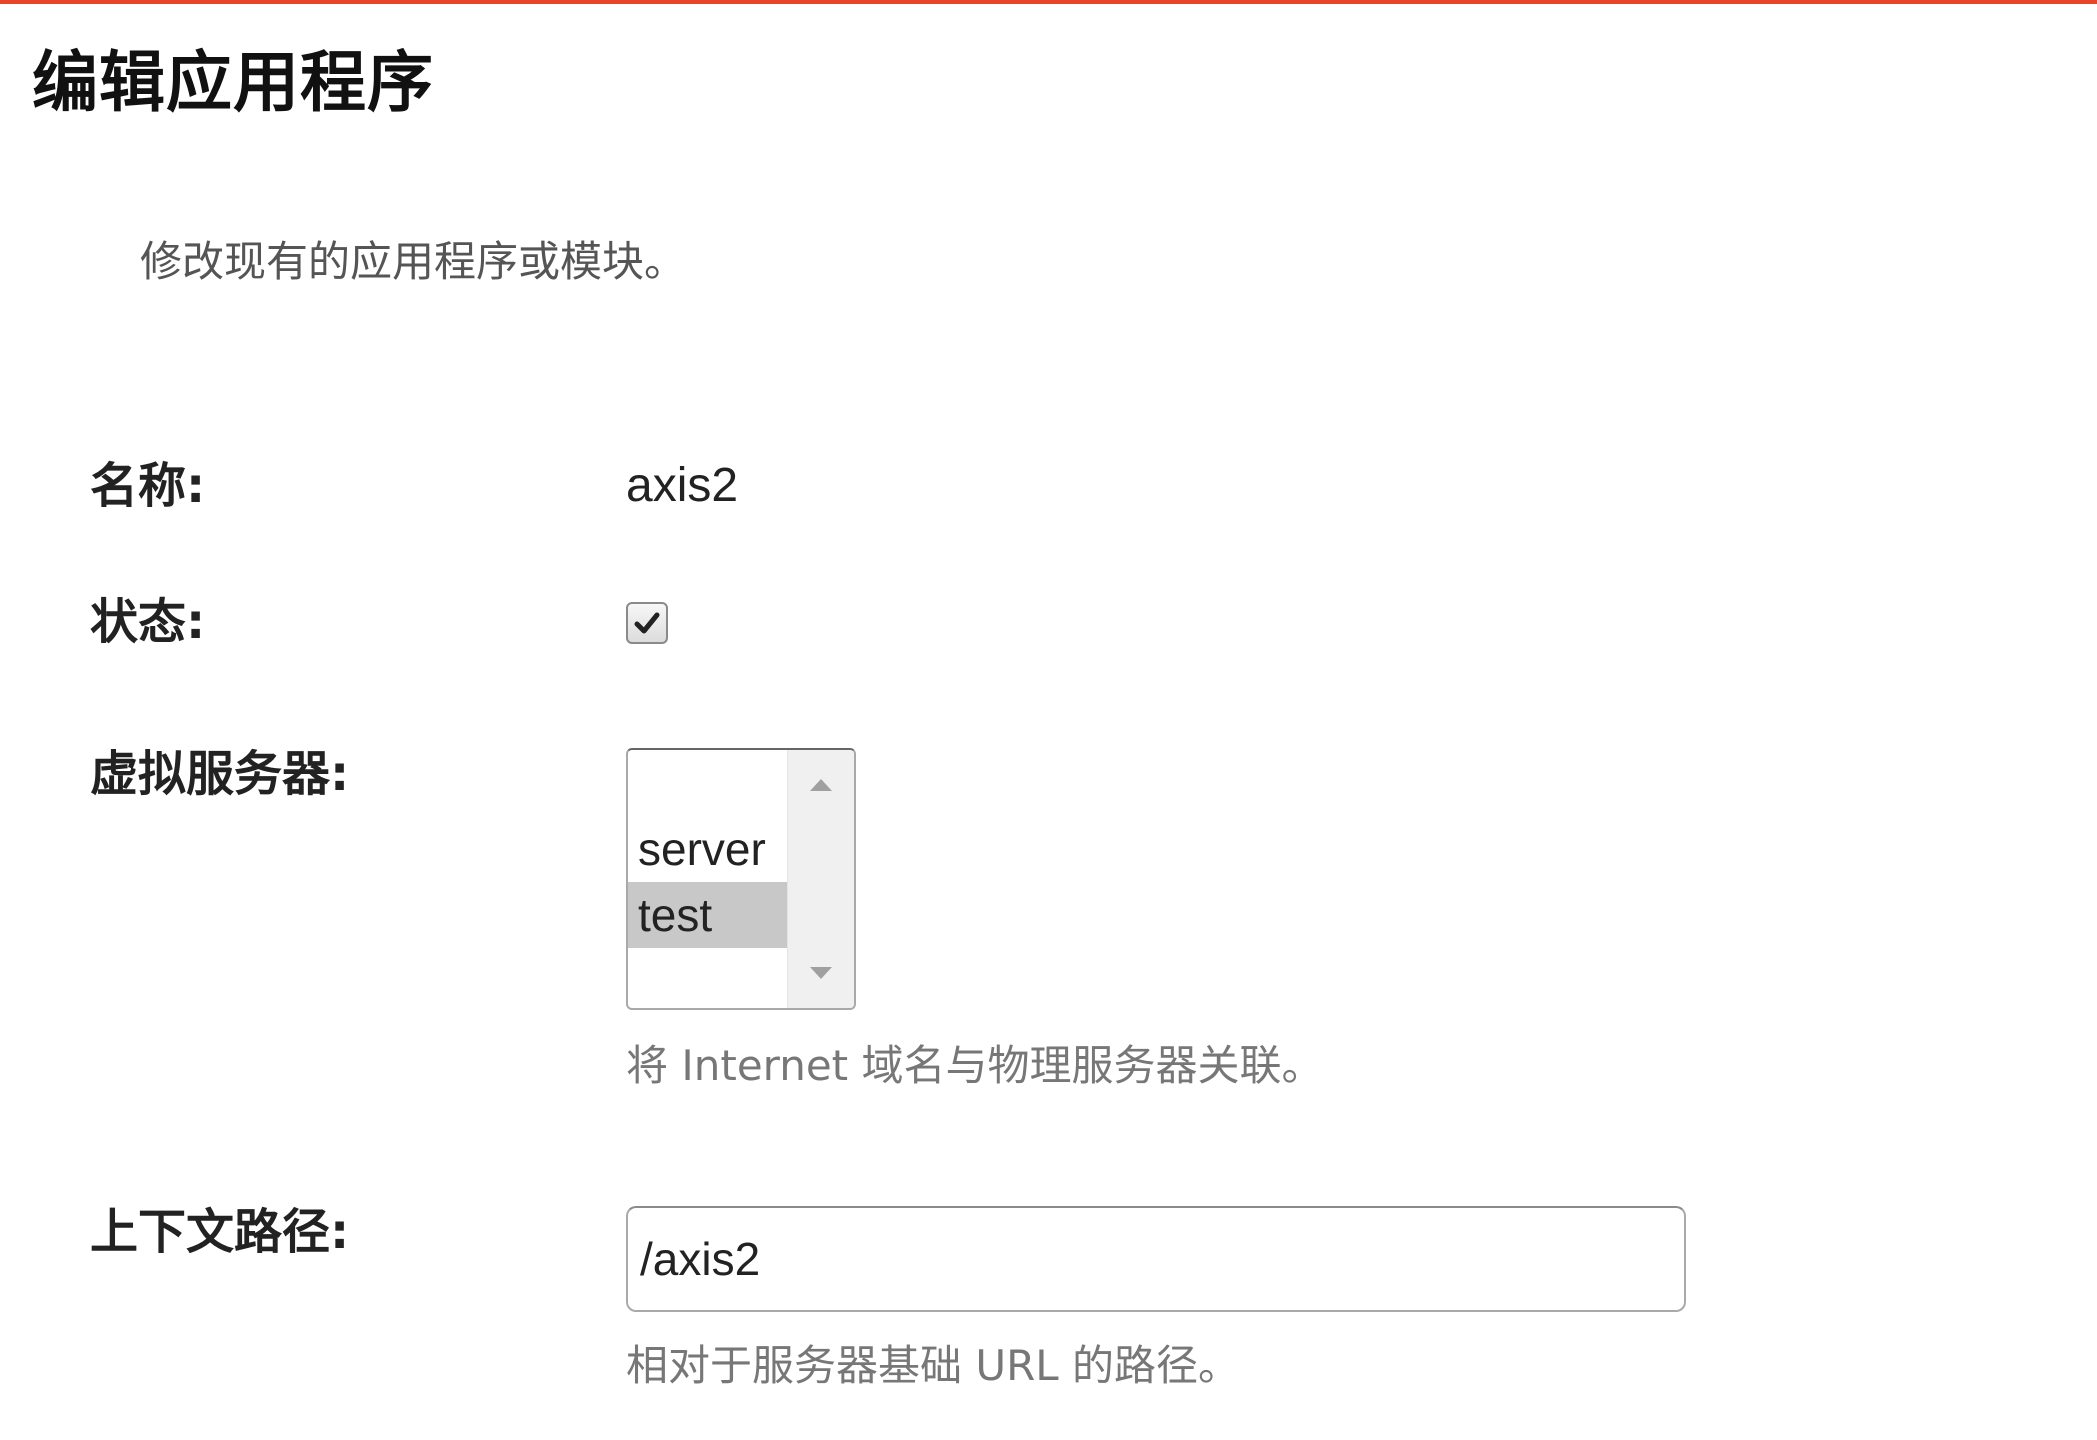  What do you see at coordinates (413, 261) in the screenshot?
I see `page-description: 修改现有的应用程序或模块。` at bounding box center [413, 261].